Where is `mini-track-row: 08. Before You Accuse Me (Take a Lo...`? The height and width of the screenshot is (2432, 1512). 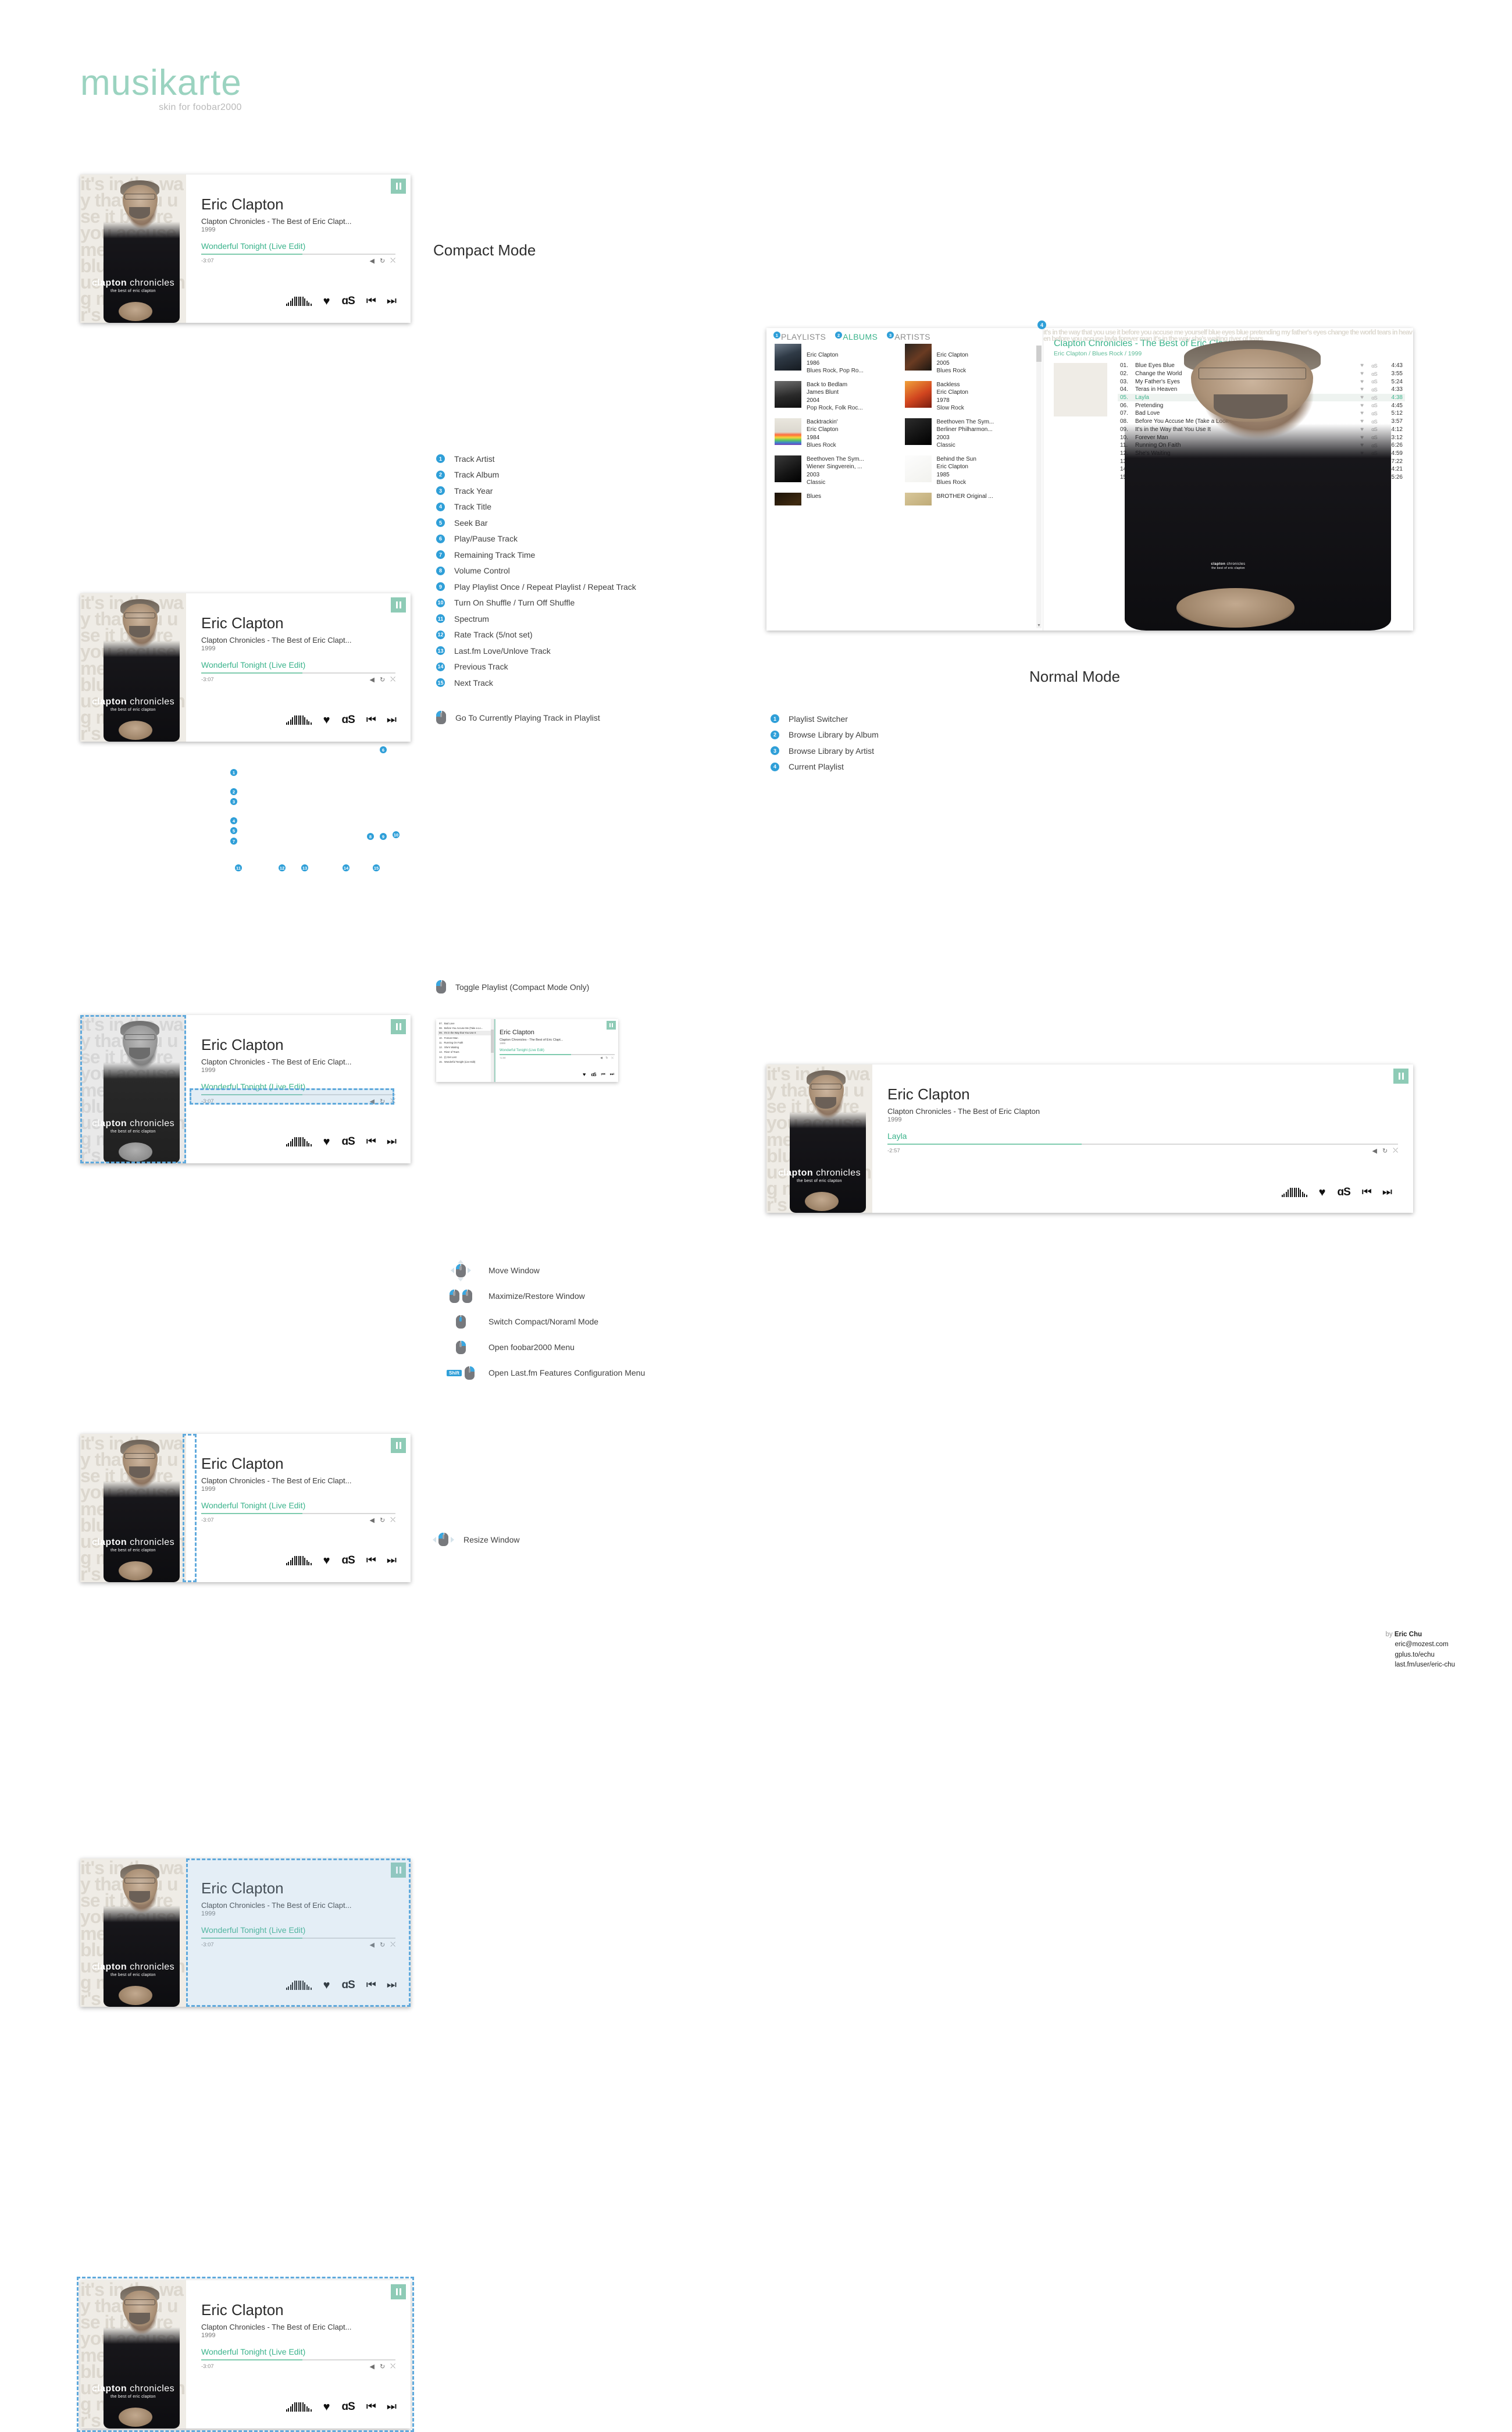
mini-track-row: 08. Before You Accuse Me (Take a Lo... is located at coordinates (466, 1028).